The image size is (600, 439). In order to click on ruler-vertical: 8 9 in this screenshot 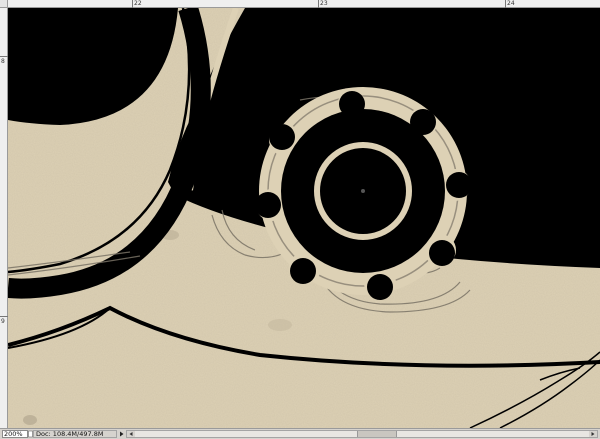, I will do `click(4, 218)`.